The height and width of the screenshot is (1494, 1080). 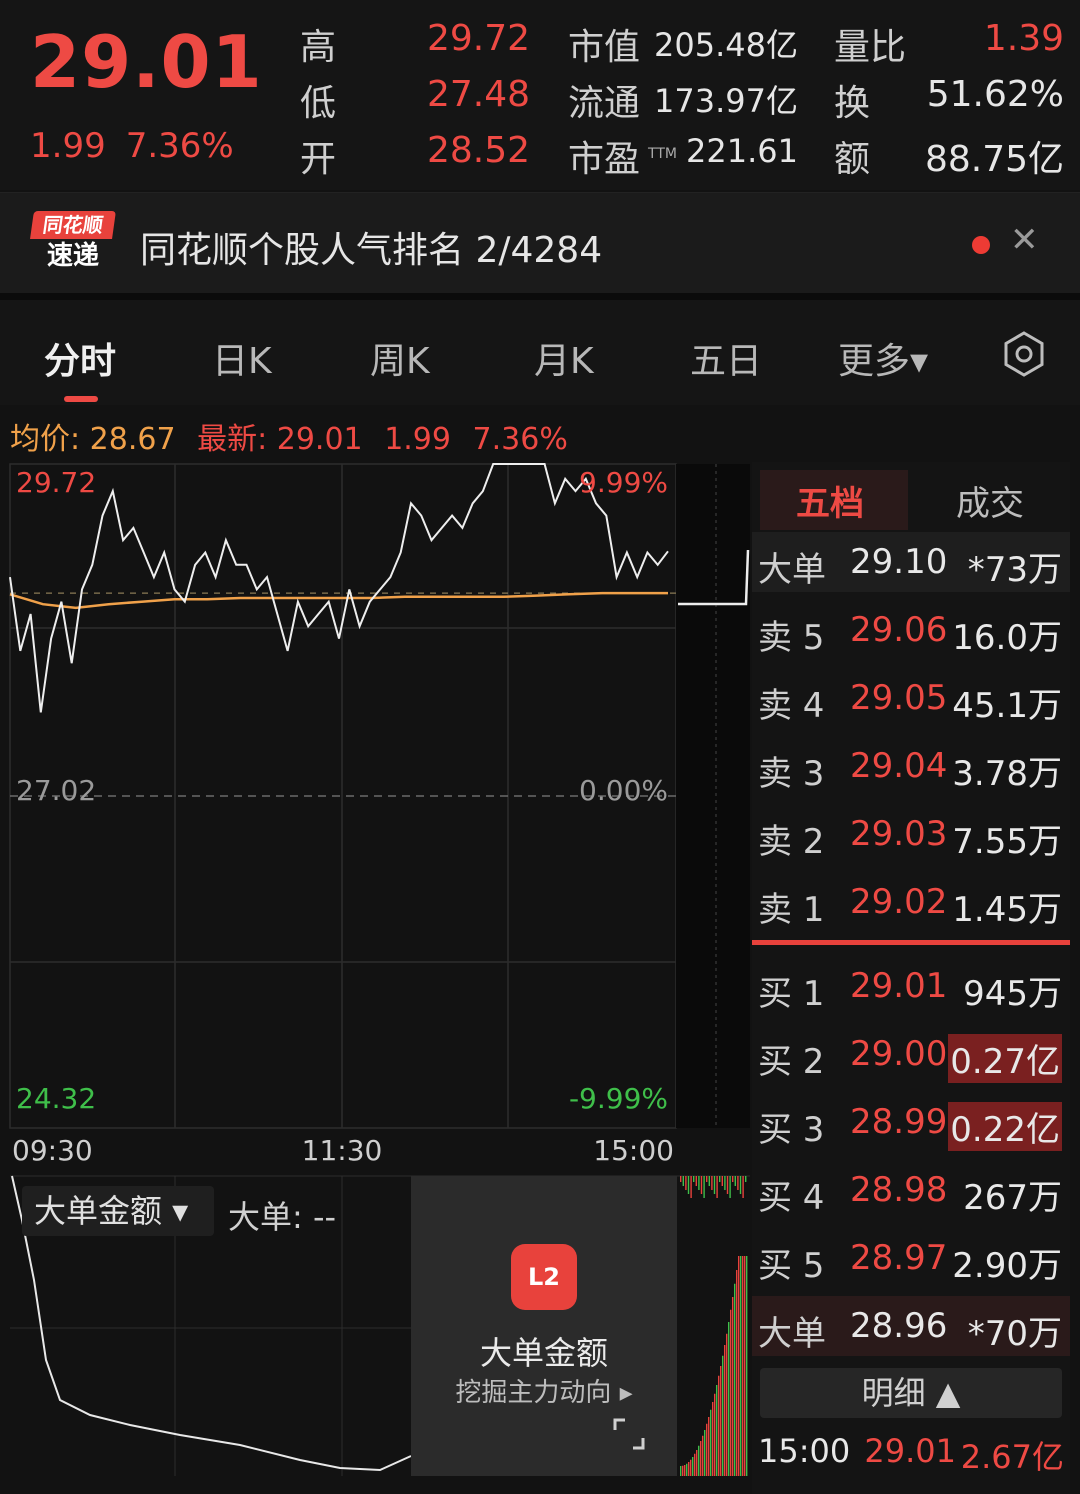 I want to click on current-price: 29.01, so click(x=146, y=62).